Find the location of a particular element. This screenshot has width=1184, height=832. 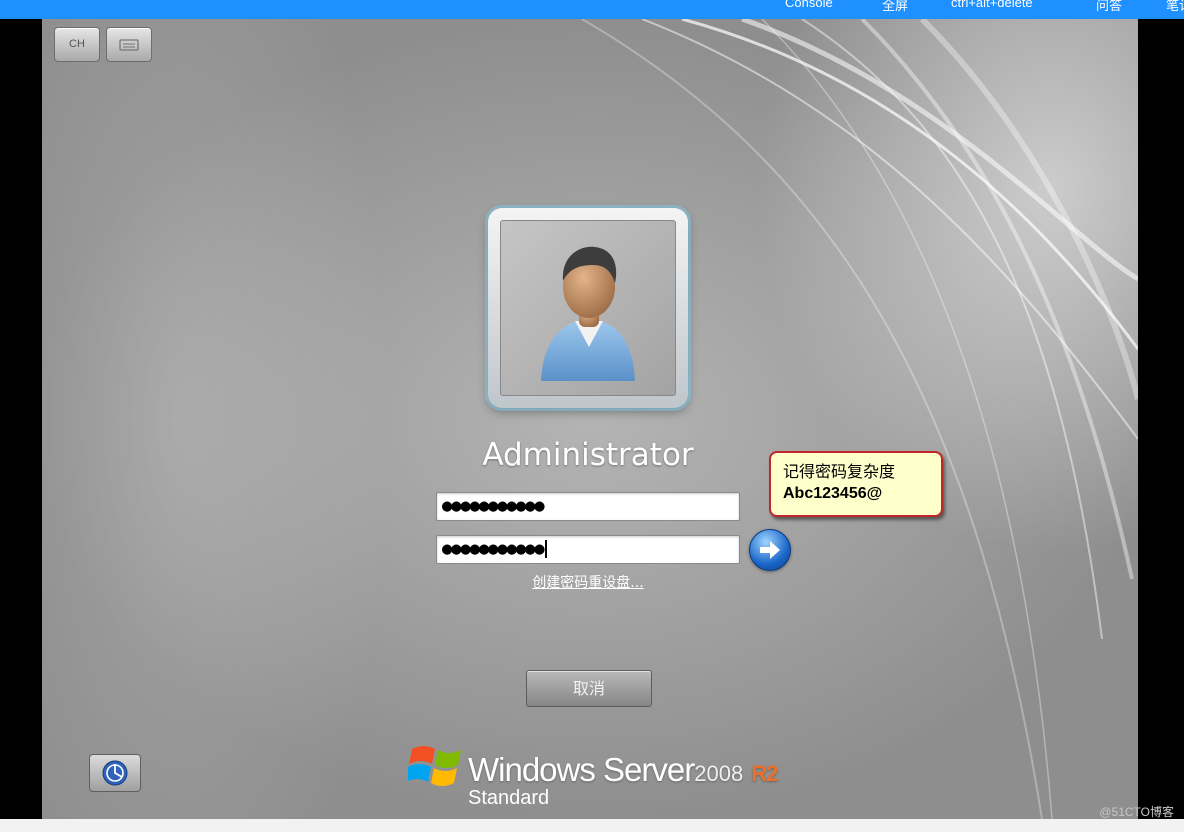

confirm-password-input: ●●●●●●●●●●● is located at coordinates (588, 549).